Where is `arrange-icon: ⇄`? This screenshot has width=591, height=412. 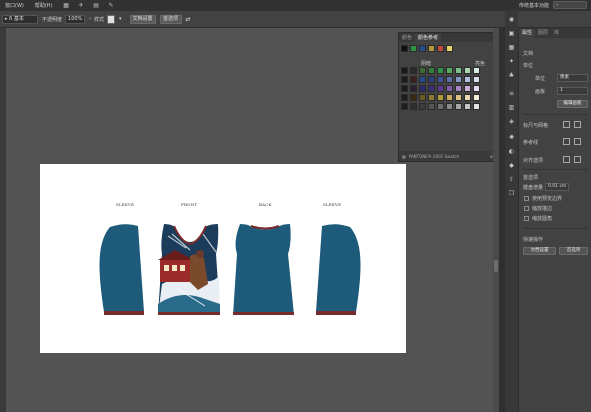 arrange-icon: ⇄ is located at coordinates (188, 19).